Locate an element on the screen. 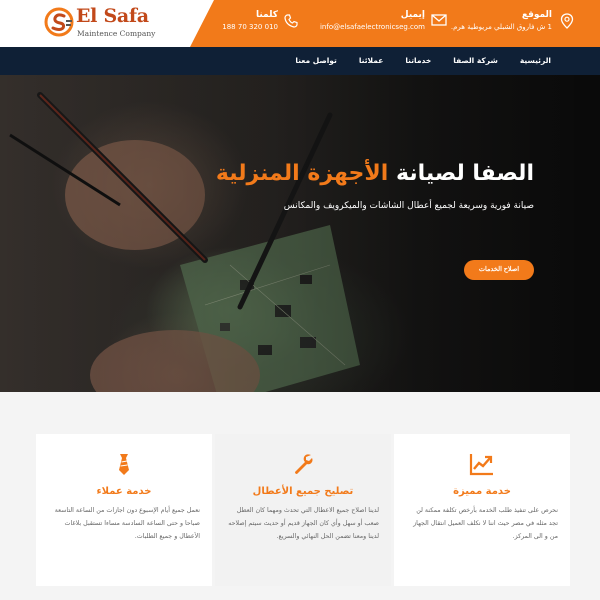 Image resolution: width=600 pixels, height=600 pixels. trend-chart-icon is located at coordinates (481, 465).